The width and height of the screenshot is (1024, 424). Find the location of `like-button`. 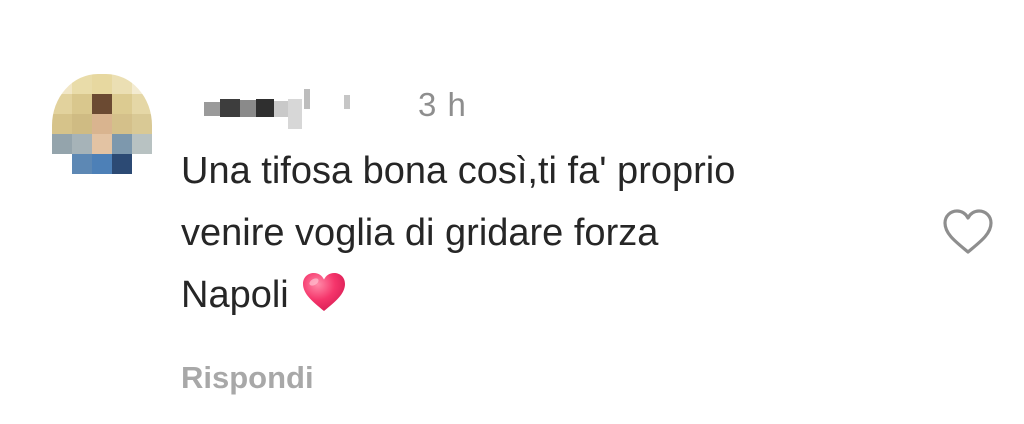

like-button is located at coordinates (968, 232).